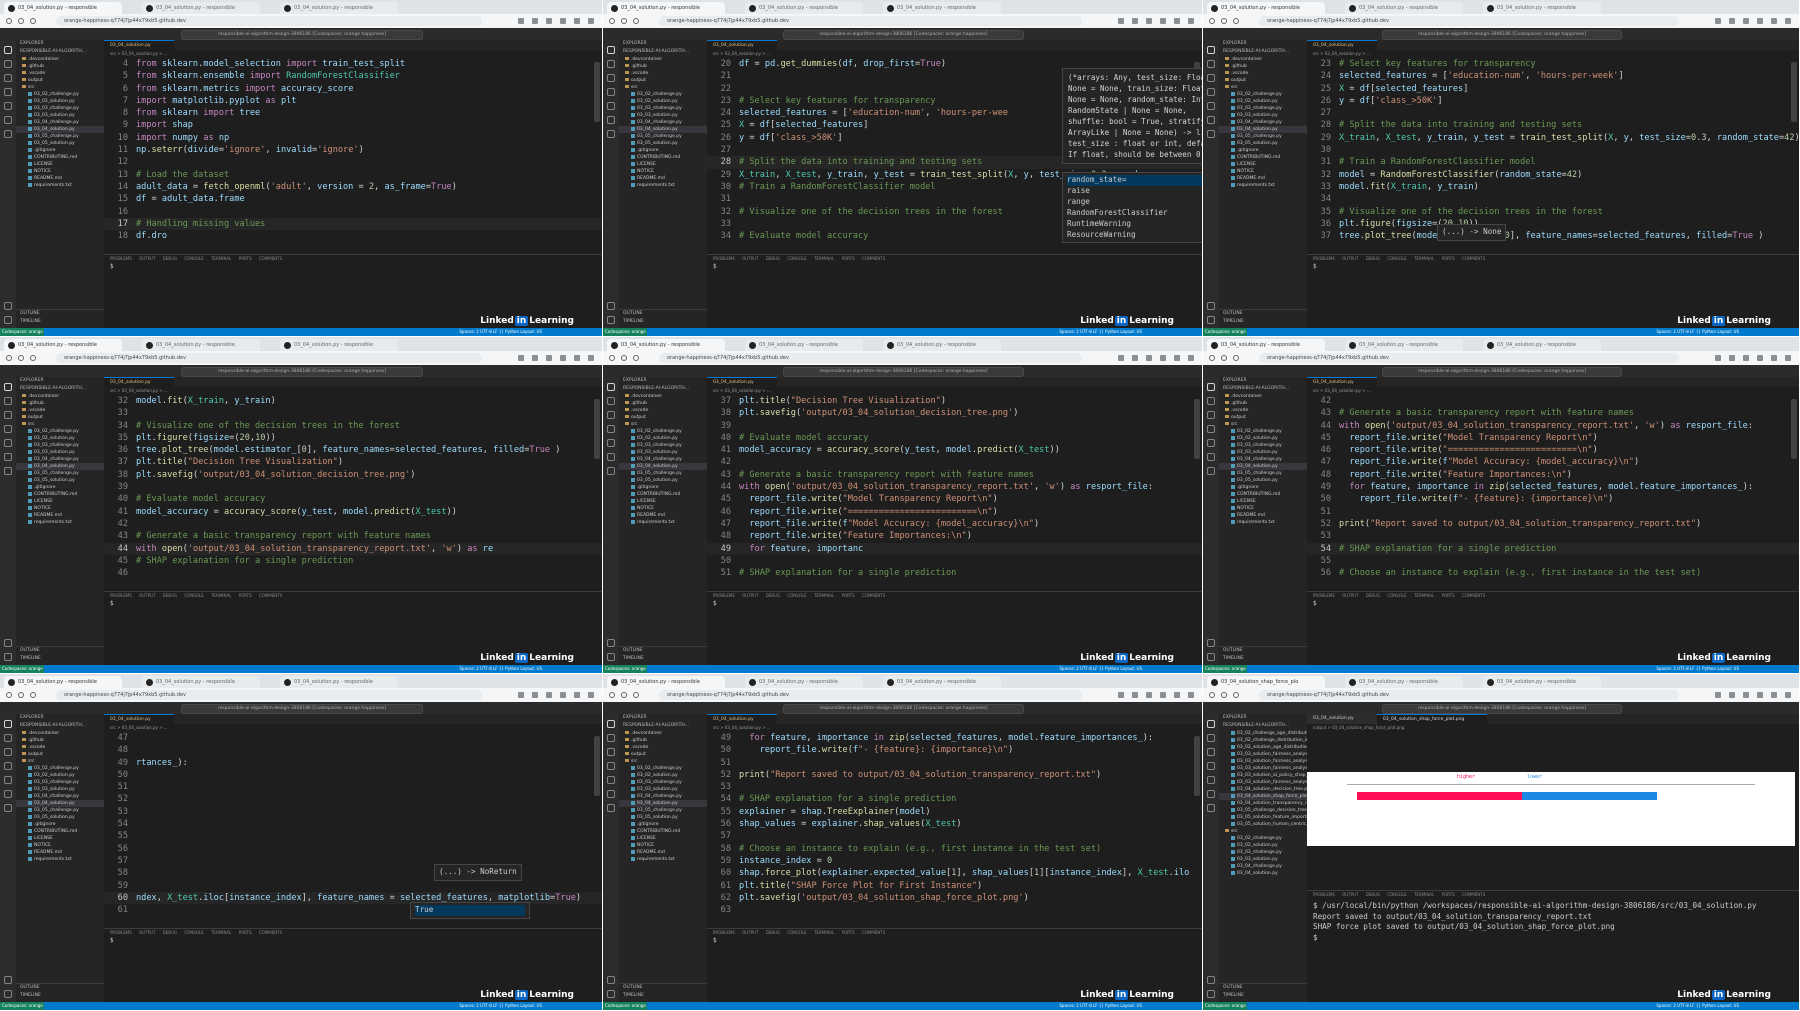 Image resolution: width=1800 pixels, height=1011 pixels. I want to click on explorer-item: 03_04_challenge.py, so click(663, 459).